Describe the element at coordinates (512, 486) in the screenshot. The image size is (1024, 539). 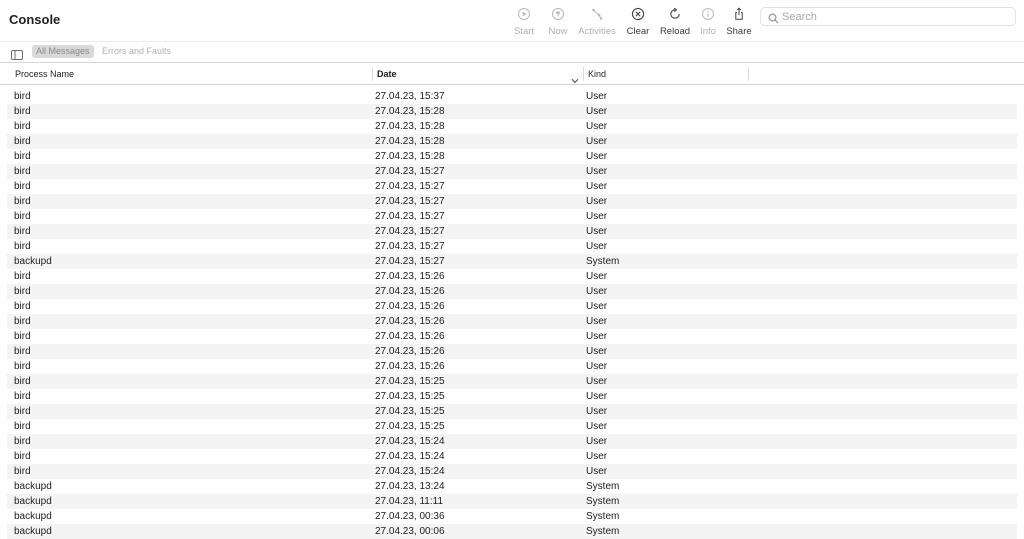
I see `table-row: backupd 27.04.23, 13:24 System` at that location.